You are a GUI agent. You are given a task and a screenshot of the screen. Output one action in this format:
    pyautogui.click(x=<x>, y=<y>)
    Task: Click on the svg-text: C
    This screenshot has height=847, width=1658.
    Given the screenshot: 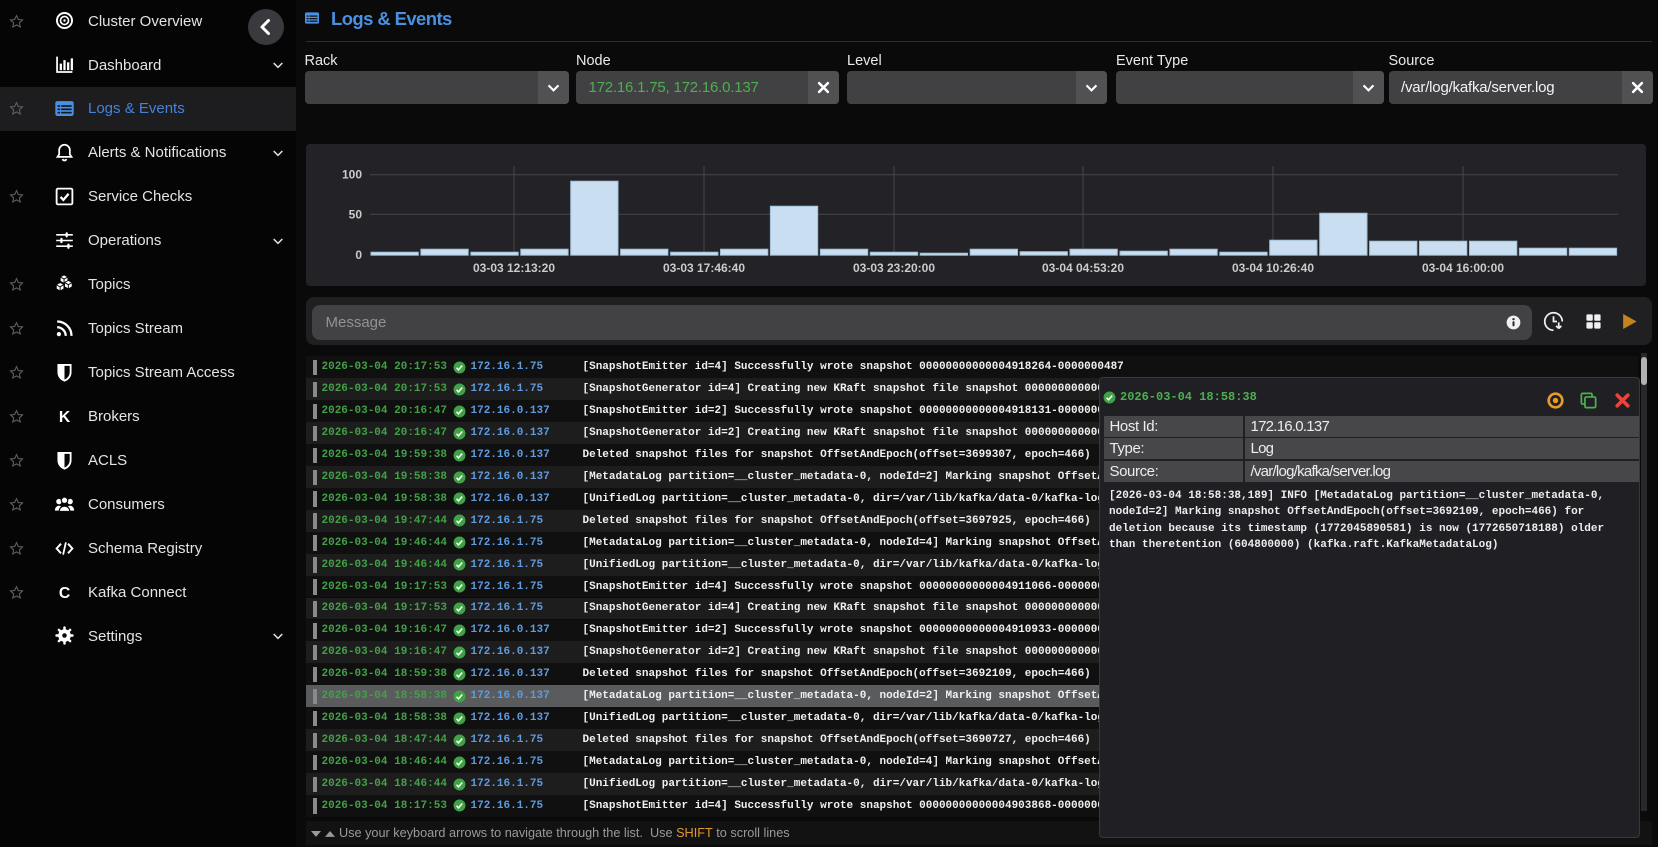 What is the action you would take?
    pyautogui.click(x=64, y=592)
    